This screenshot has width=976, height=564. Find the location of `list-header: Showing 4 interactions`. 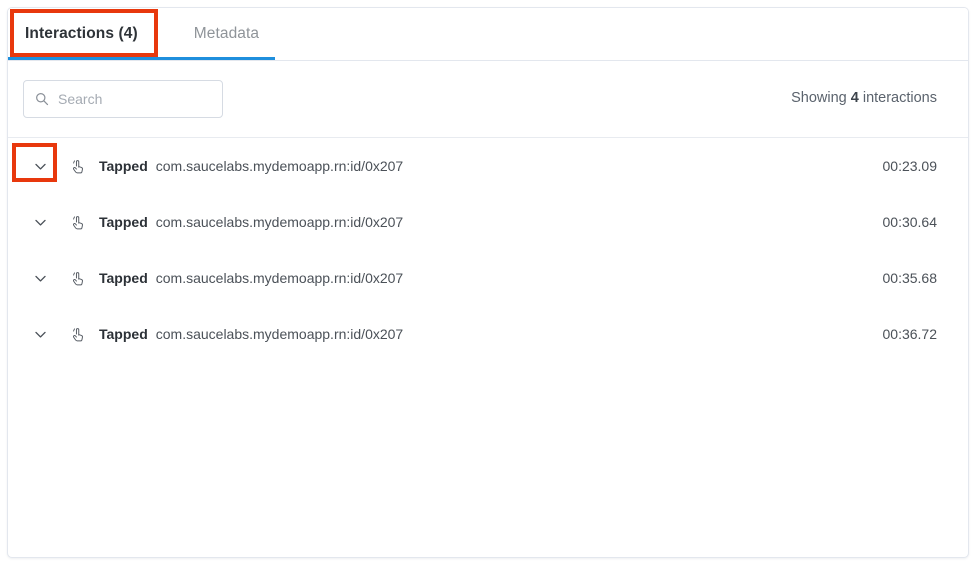

list-header: Showing 4 interactions is located at coordinates (488, 99).